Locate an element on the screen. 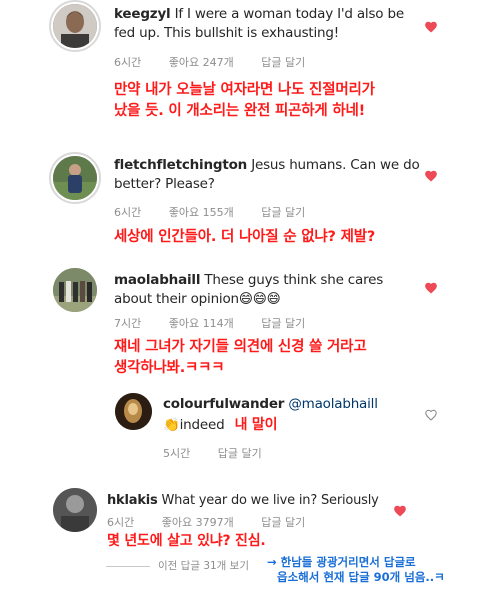  username: colourfulwander is located at coordinates (223, 404).